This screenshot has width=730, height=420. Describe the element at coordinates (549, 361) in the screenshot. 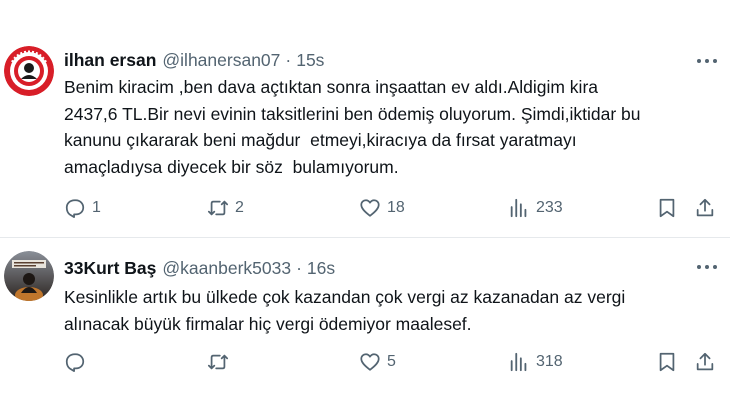

I see `view-count: 318` at that location.